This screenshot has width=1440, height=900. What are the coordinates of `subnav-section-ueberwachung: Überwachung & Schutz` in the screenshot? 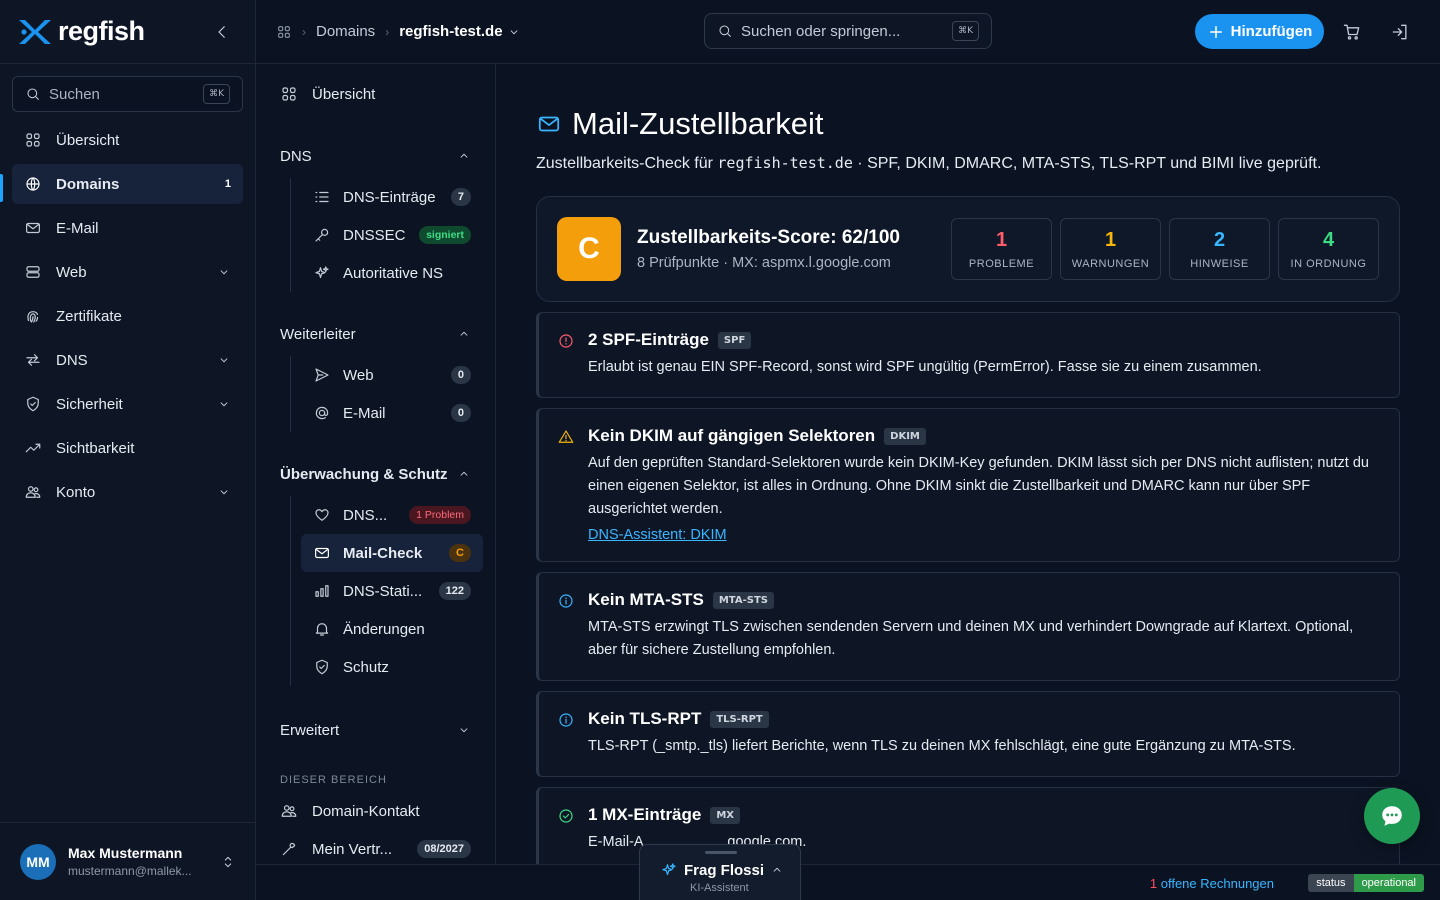 It's located at (375, 474).